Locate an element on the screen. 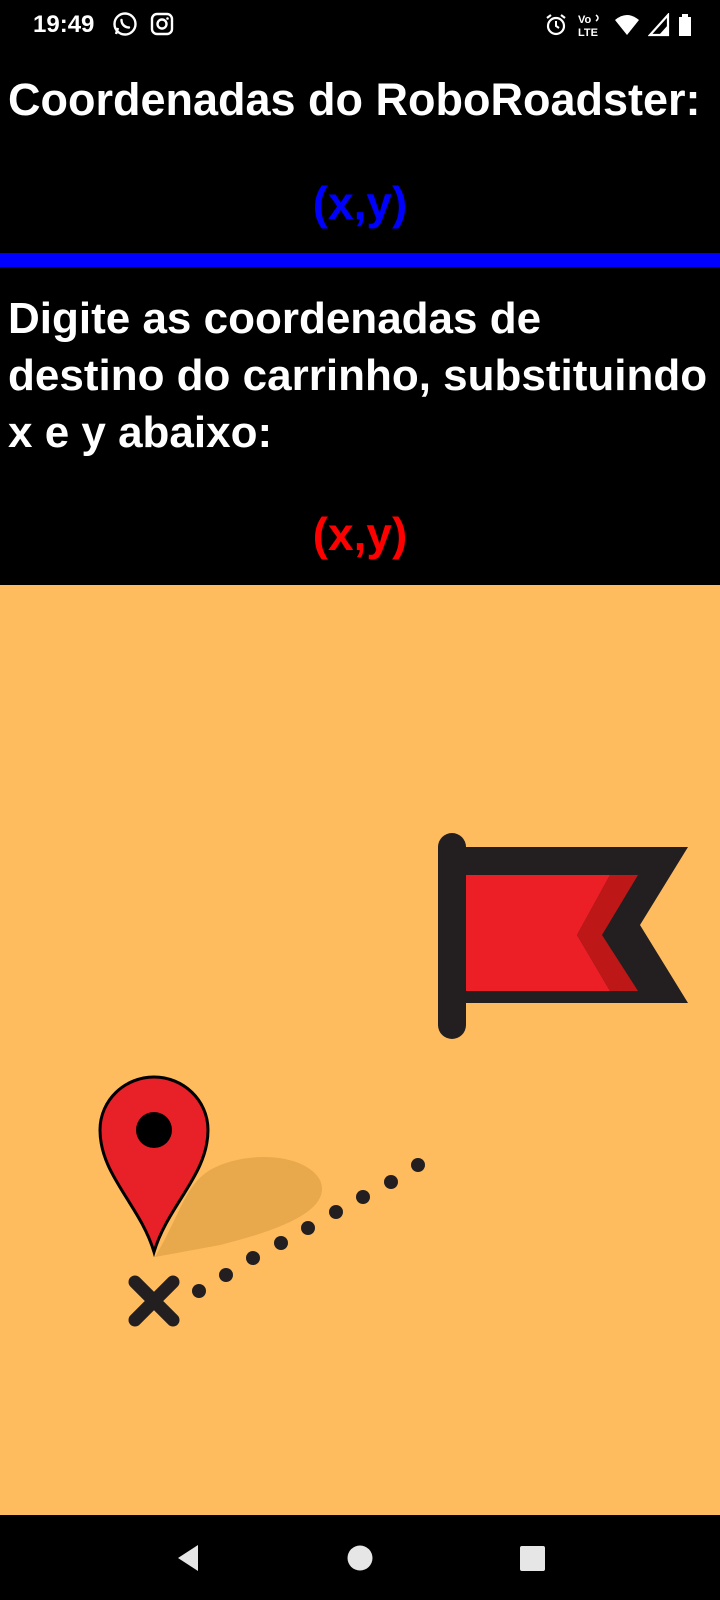 The width and height of the screenshot is (720, 1600). alarm-icon is located at coordinates (556, 25).